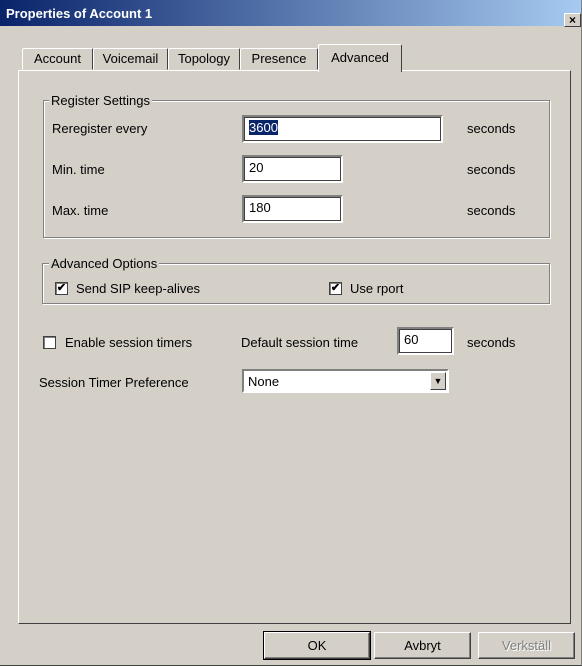 Image resolution: width=582 pixels, height=666 pixels. I want to click on enable-session-timers-checkbox, so click(49, 342).